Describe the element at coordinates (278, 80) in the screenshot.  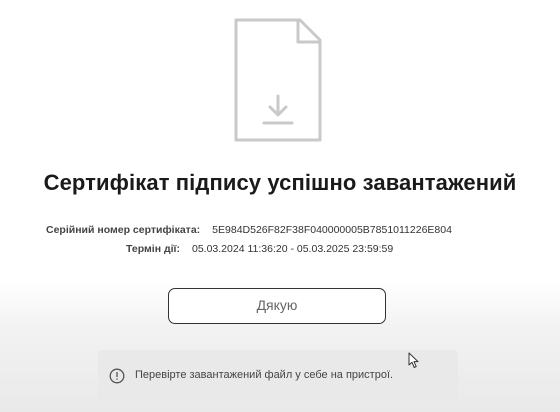
I see `document-download-icon` at that location.